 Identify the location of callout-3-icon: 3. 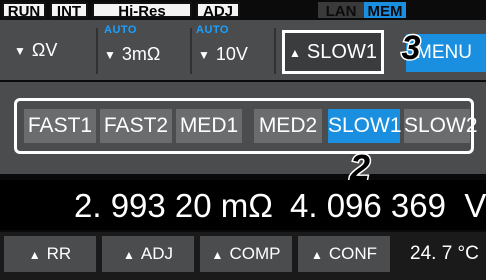
(411, 47).